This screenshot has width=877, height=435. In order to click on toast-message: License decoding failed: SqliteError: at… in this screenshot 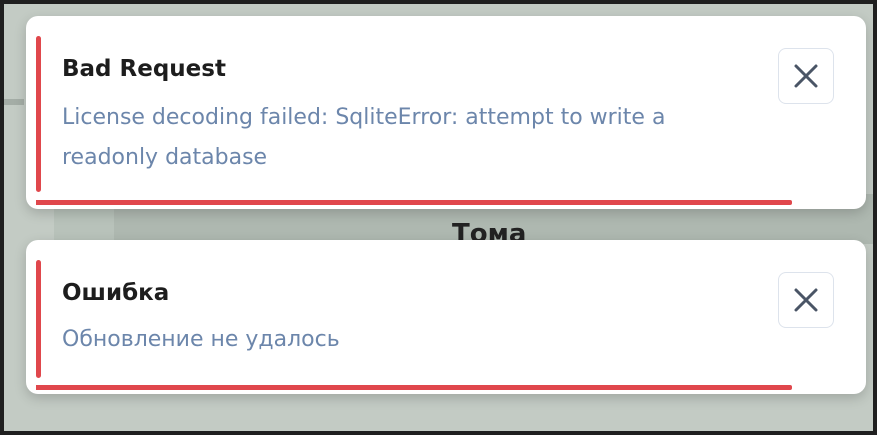, I will do `click(364, 137)`.